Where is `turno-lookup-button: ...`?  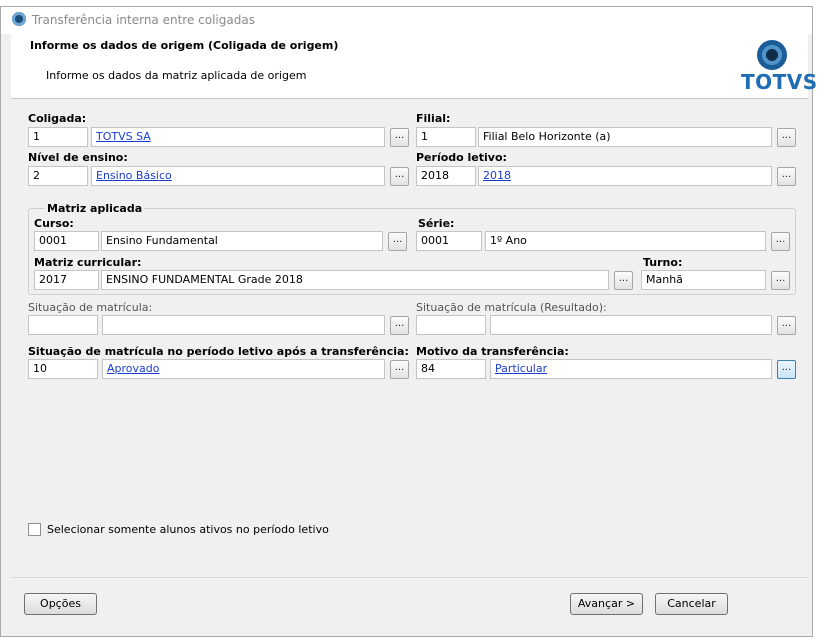
turno-lookup-button: ... is located at coordinates (780, 280).